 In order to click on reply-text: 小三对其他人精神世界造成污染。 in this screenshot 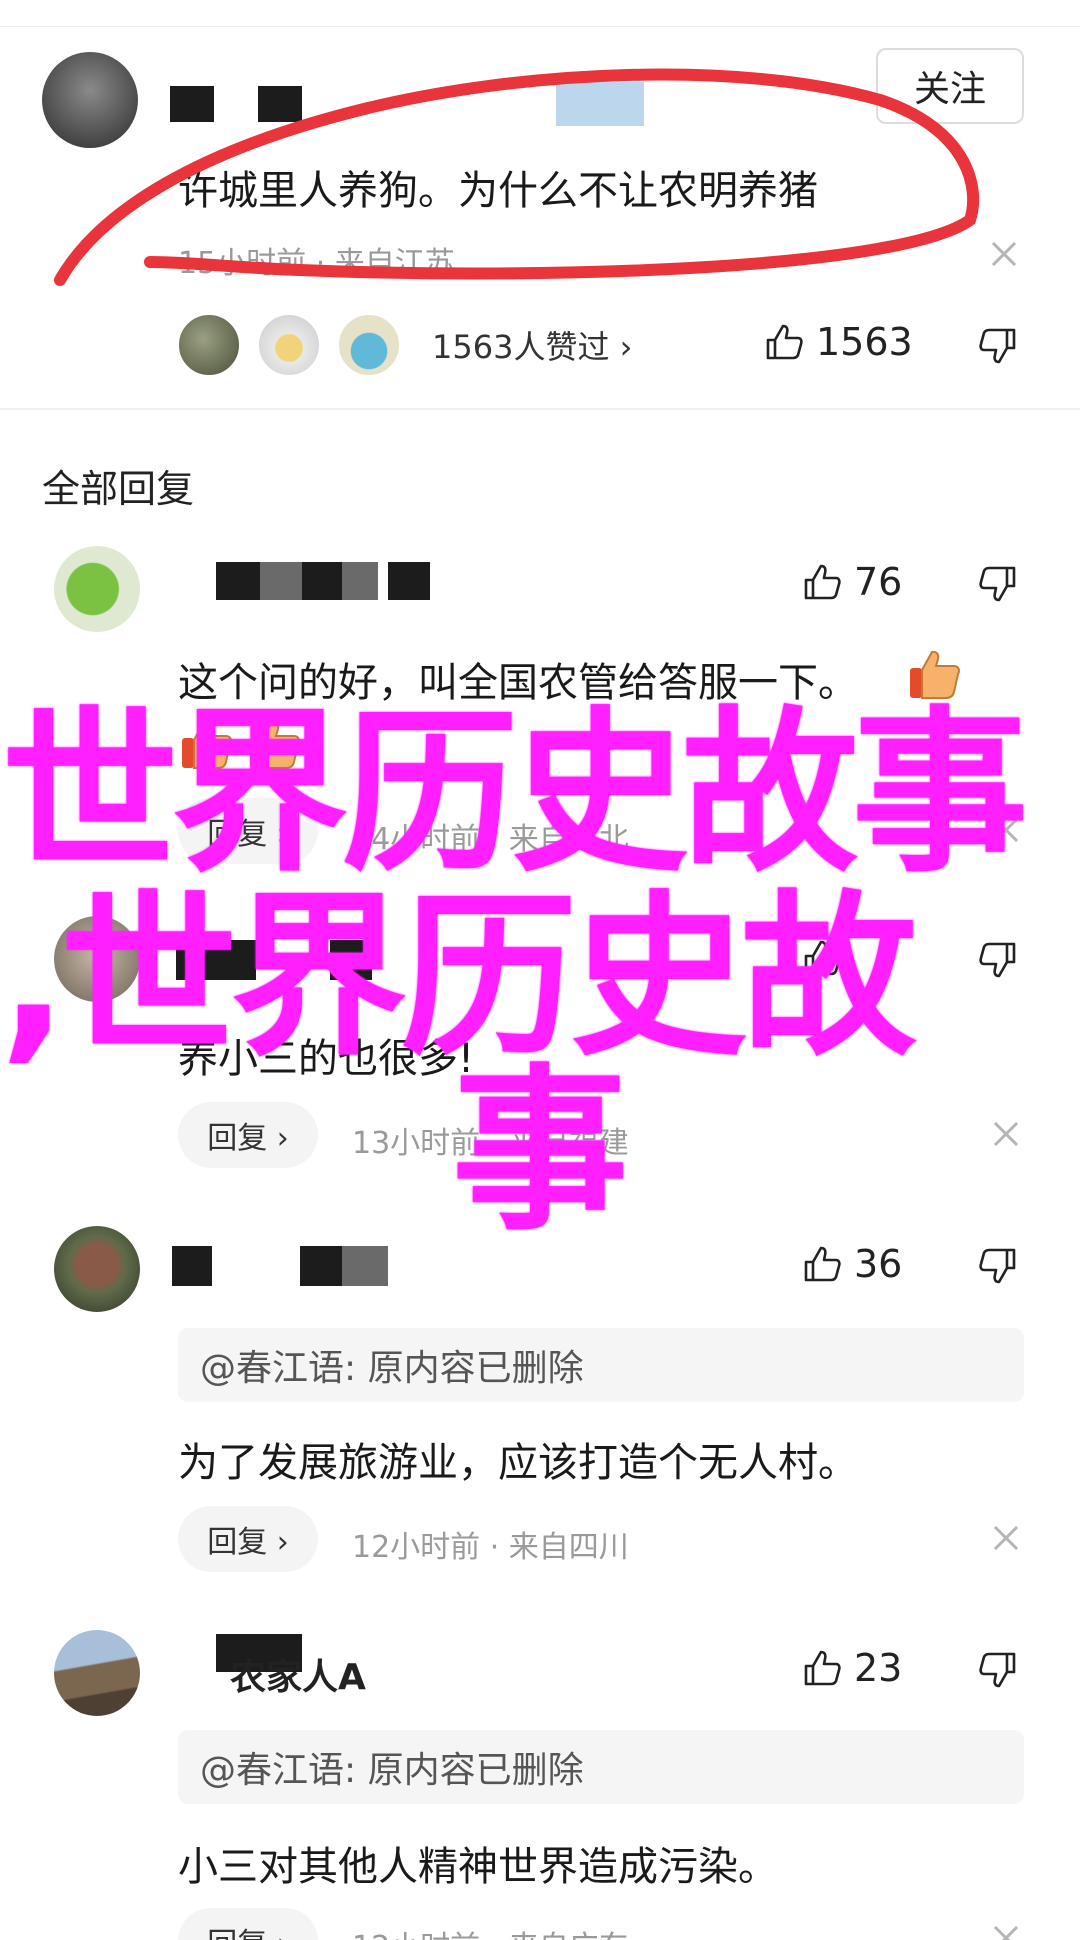, I will do `click(478, 1867)`.